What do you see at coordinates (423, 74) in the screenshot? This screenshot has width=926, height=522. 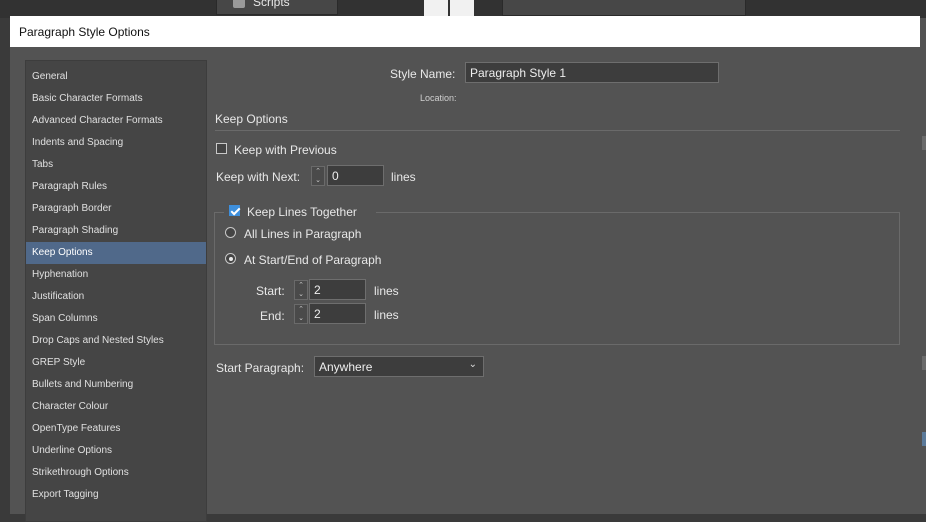 I see `style-name-label: Style Name:` at bounding box center [423, 74].